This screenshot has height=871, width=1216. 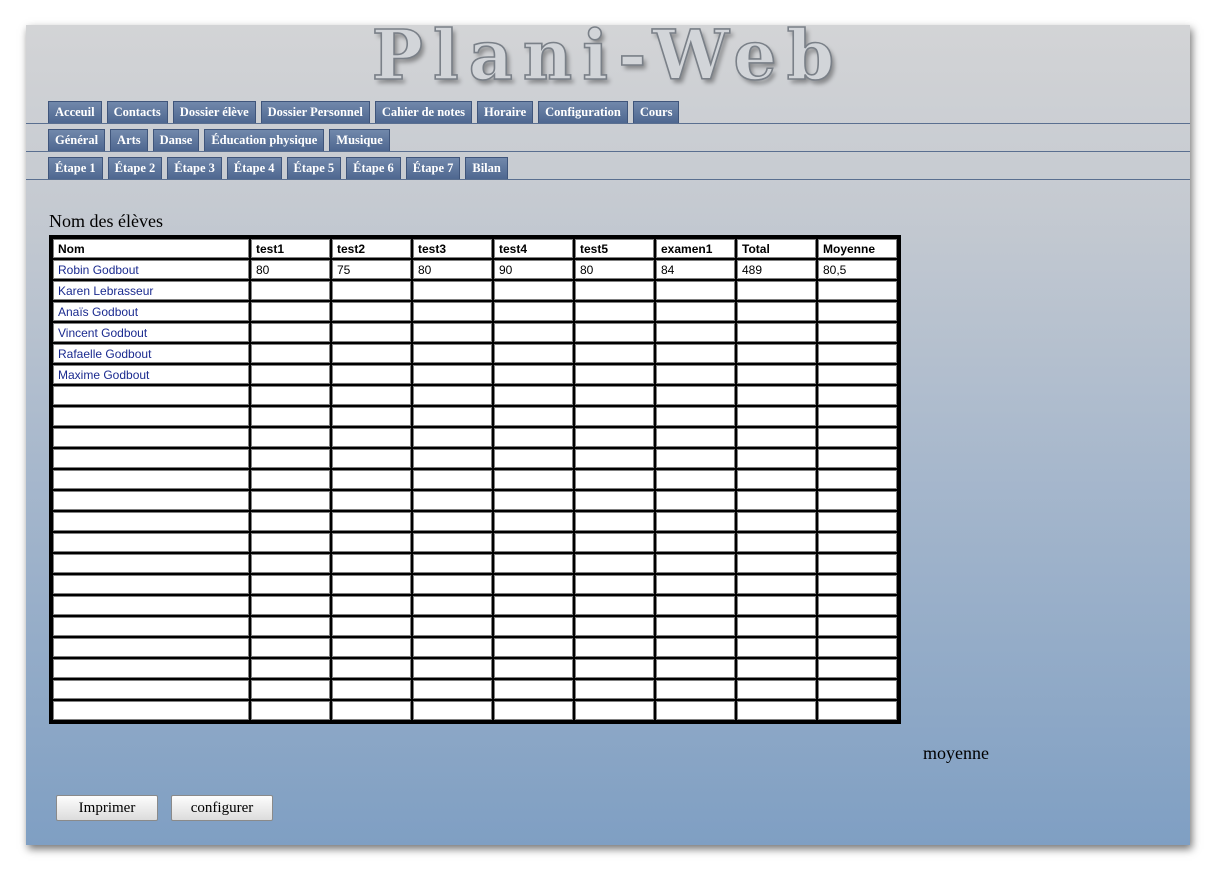 I want to click on tab-acceuil: Acceuil, so click(x=75, y=112).